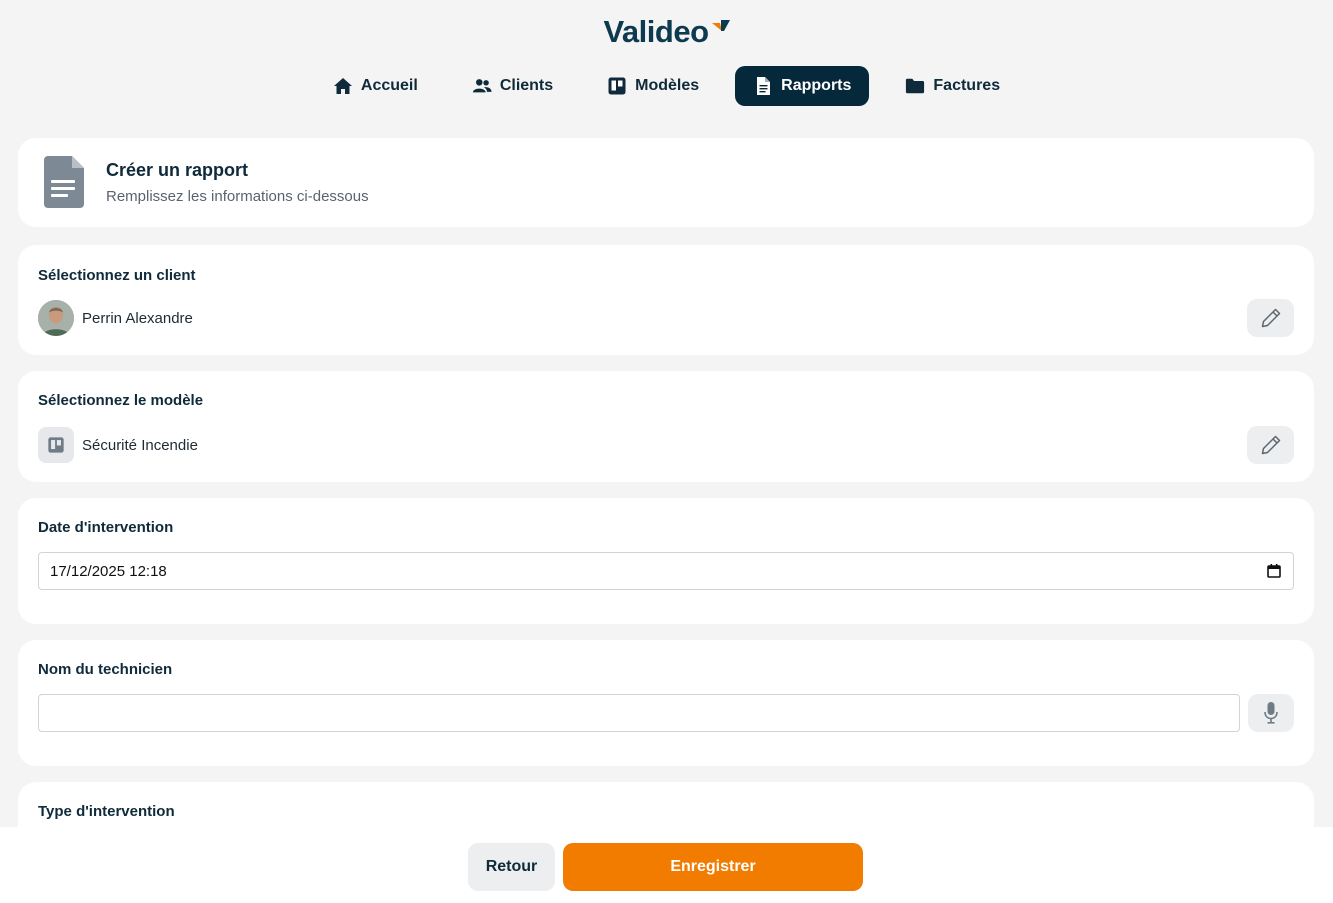  Describe the element at coordinates (237, 196) in the screenshot. I see `page-subtitle: Remplissez les informations ci-dessous` at that location.